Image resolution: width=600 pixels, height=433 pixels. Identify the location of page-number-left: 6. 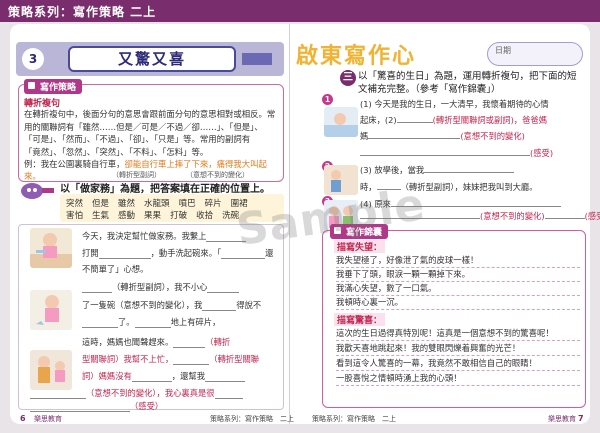
(23, 418).